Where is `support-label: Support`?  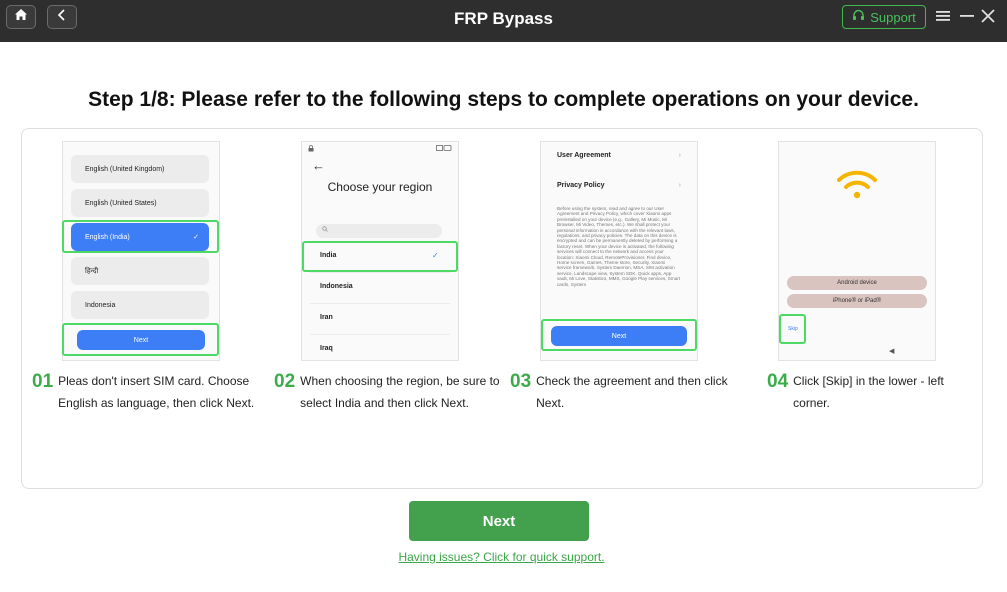
support-label: Support is located at coordinates (893, 17).